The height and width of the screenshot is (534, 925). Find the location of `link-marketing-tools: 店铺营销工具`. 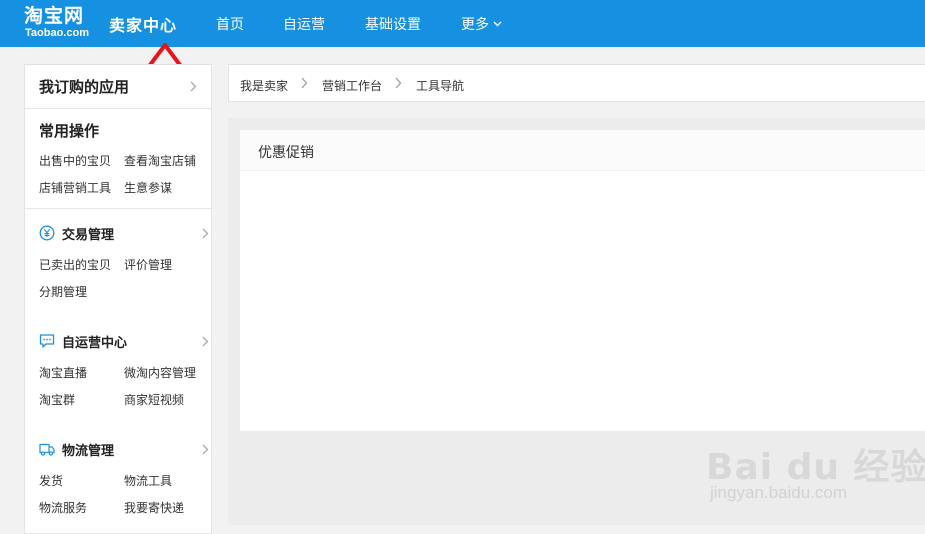

link-marketing-tools: 店铺营销工具 is located at coordinates (75, 187).